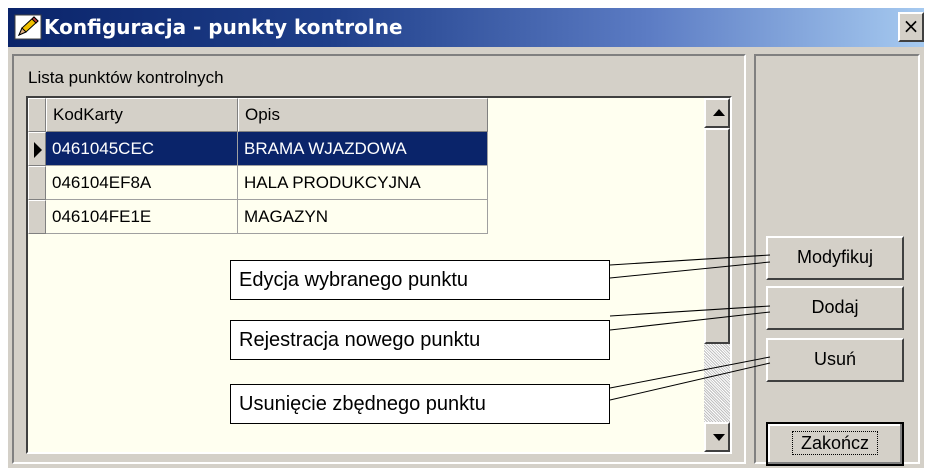 This screenshot has width=930, height=473. I want to click on callout-modify: Edycja wybranego punktu, so click(420, 280).